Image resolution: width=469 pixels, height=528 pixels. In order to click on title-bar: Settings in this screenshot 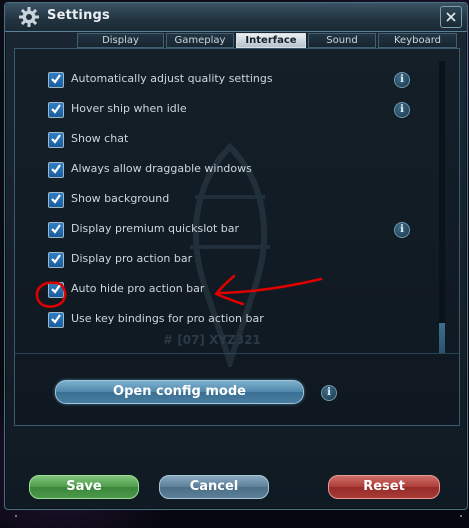, I will do `click(236, 17)`.